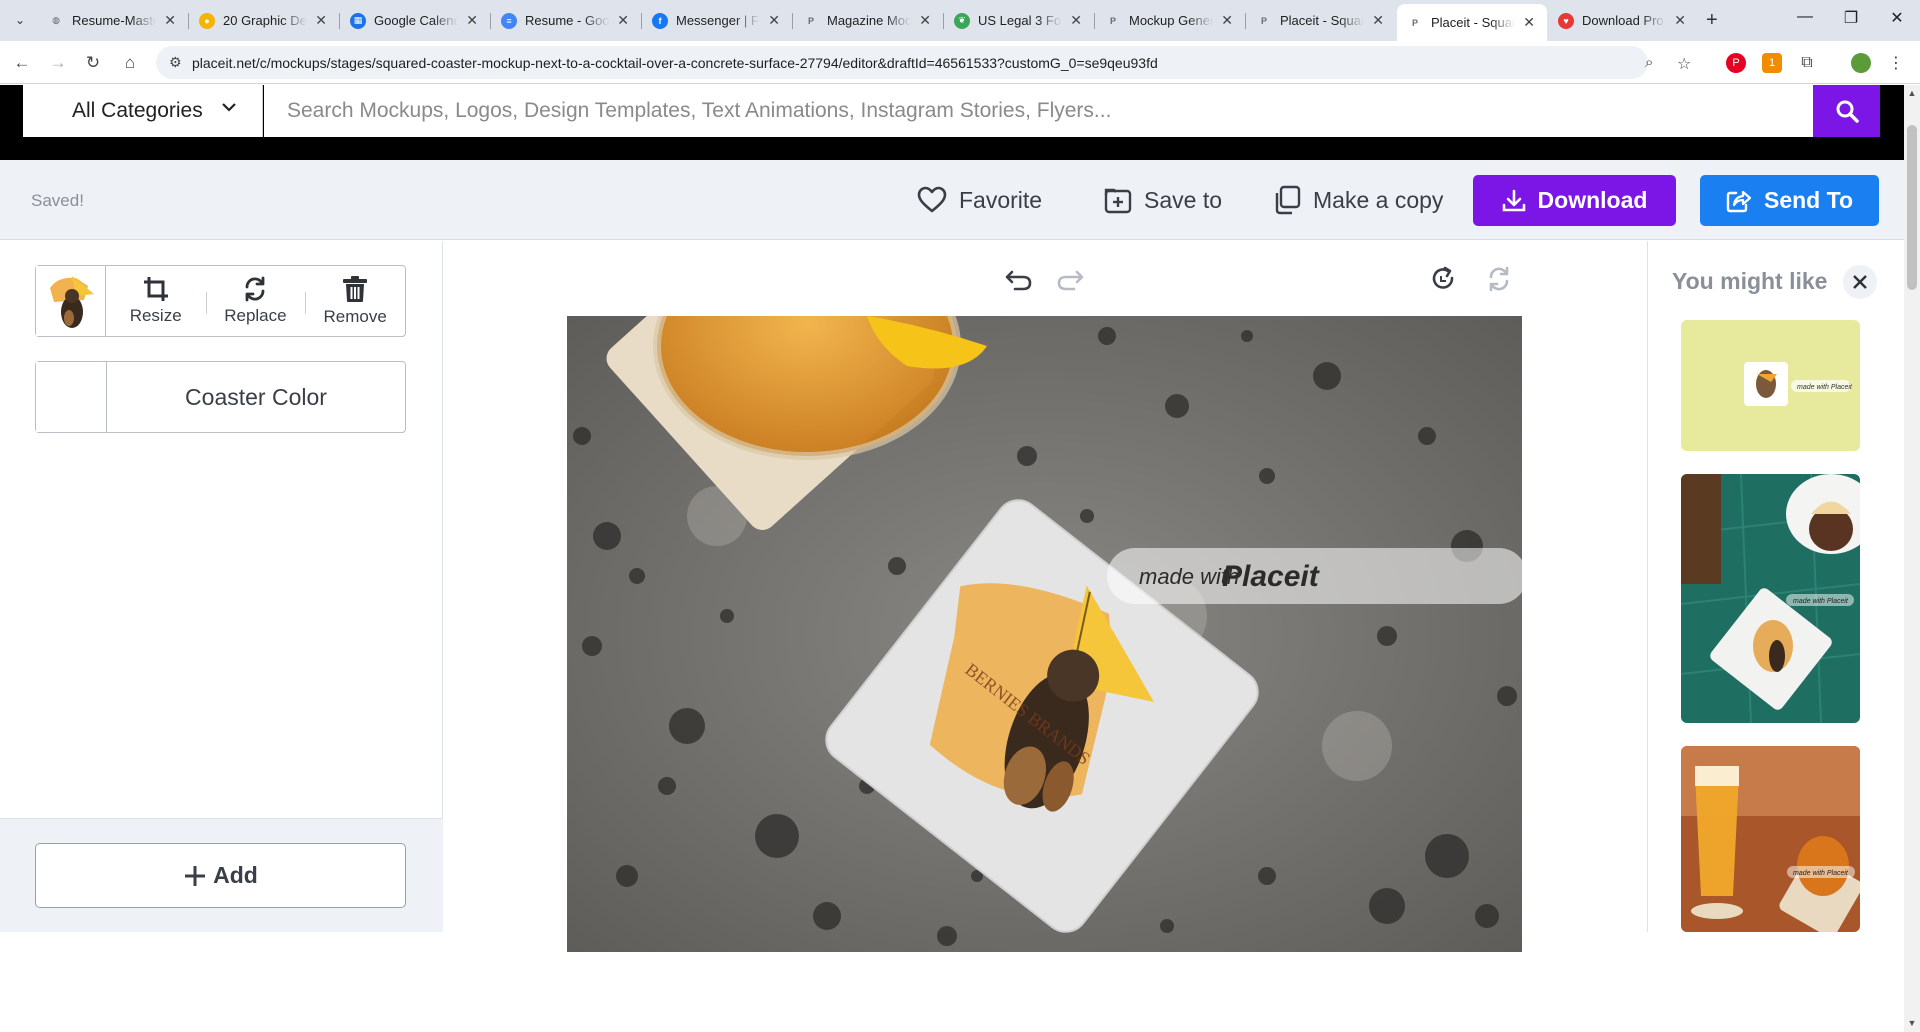 The image size is (1920, 1032). What do you see at coordinates (566, 20) in the screenshot?
I see `browser-tab: ≡ Resume - Google Docs ✕` at bounding box center [566, 20].